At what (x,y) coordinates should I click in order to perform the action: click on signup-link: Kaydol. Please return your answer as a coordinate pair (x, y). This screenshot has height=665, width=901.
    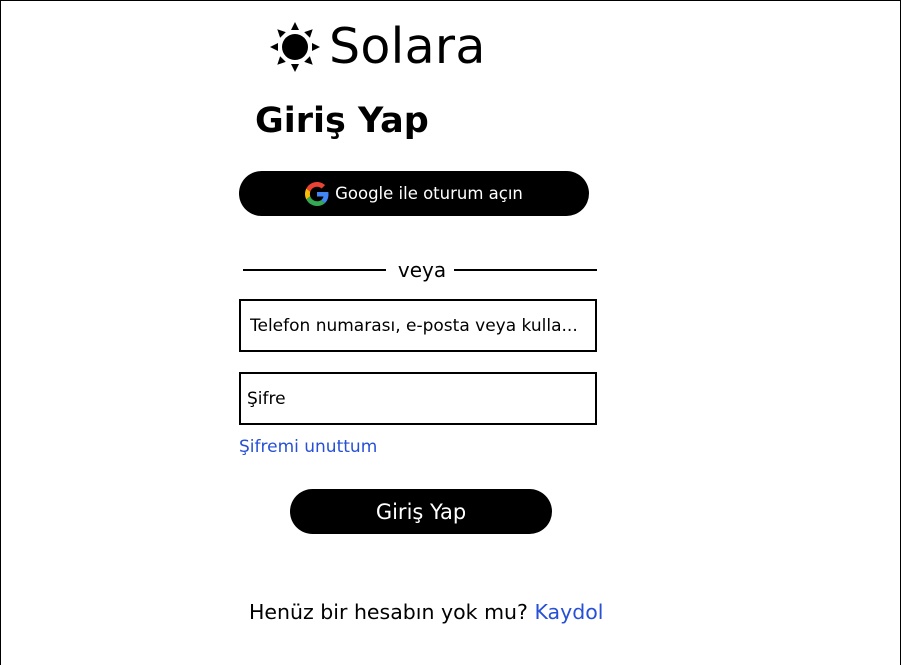
    Looking at the image, I should click on (568, 612).